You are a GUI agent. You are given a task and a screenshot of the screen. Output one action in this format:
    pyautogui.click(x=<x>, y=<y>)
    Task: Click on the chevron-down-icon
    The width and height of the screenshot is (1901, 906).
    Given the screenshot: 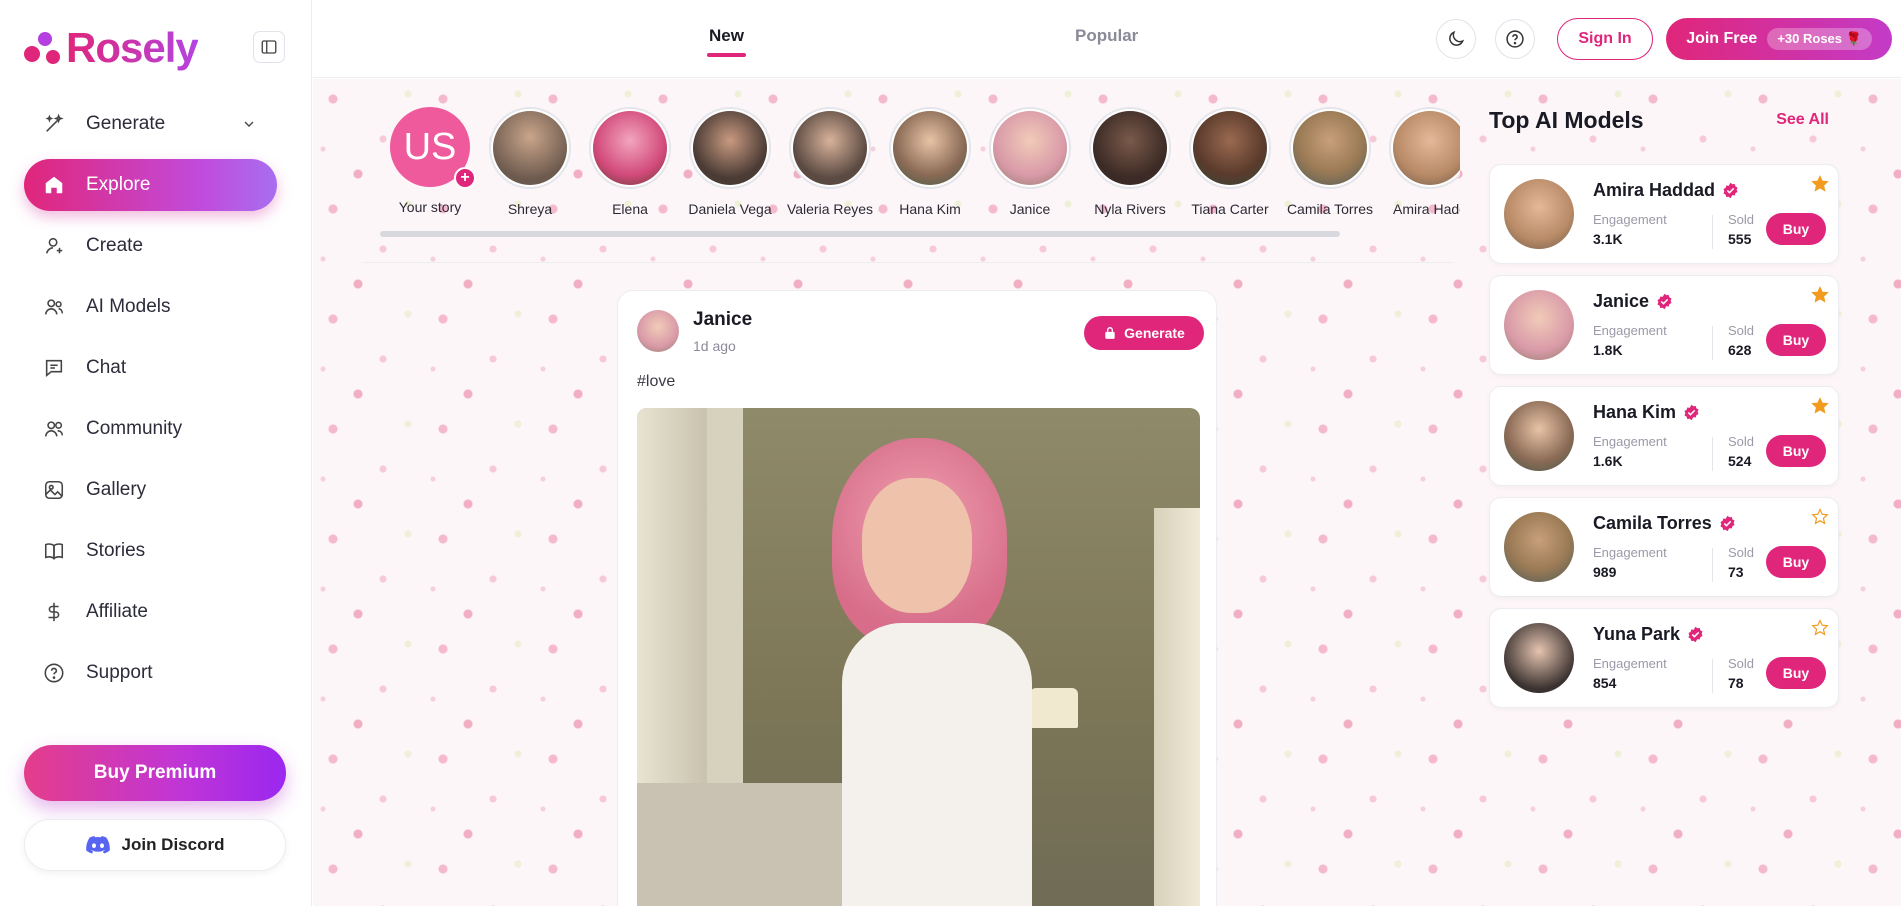 What is the action you would take?
    pyautogui.click(x=249, y=124)
    